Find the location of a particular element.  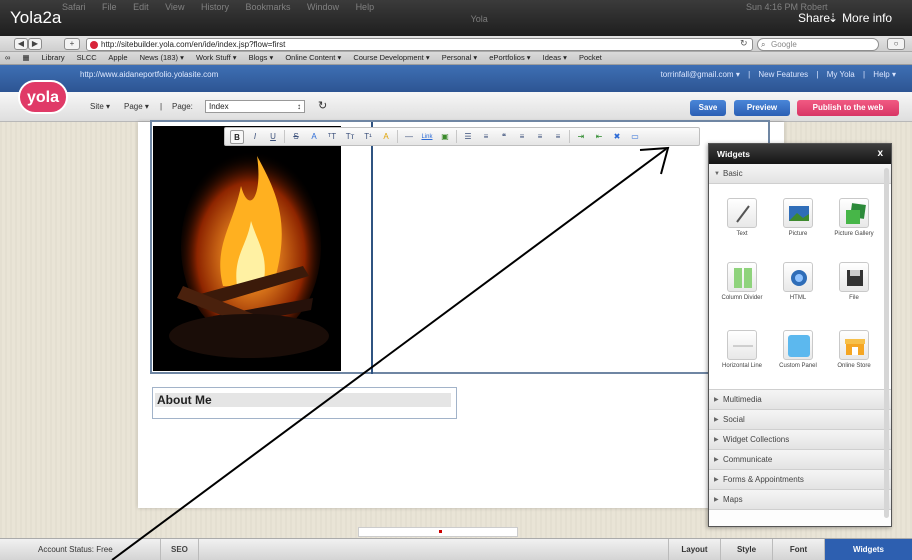

source-code-icon: ▭ is located at coordinates (635, 137).